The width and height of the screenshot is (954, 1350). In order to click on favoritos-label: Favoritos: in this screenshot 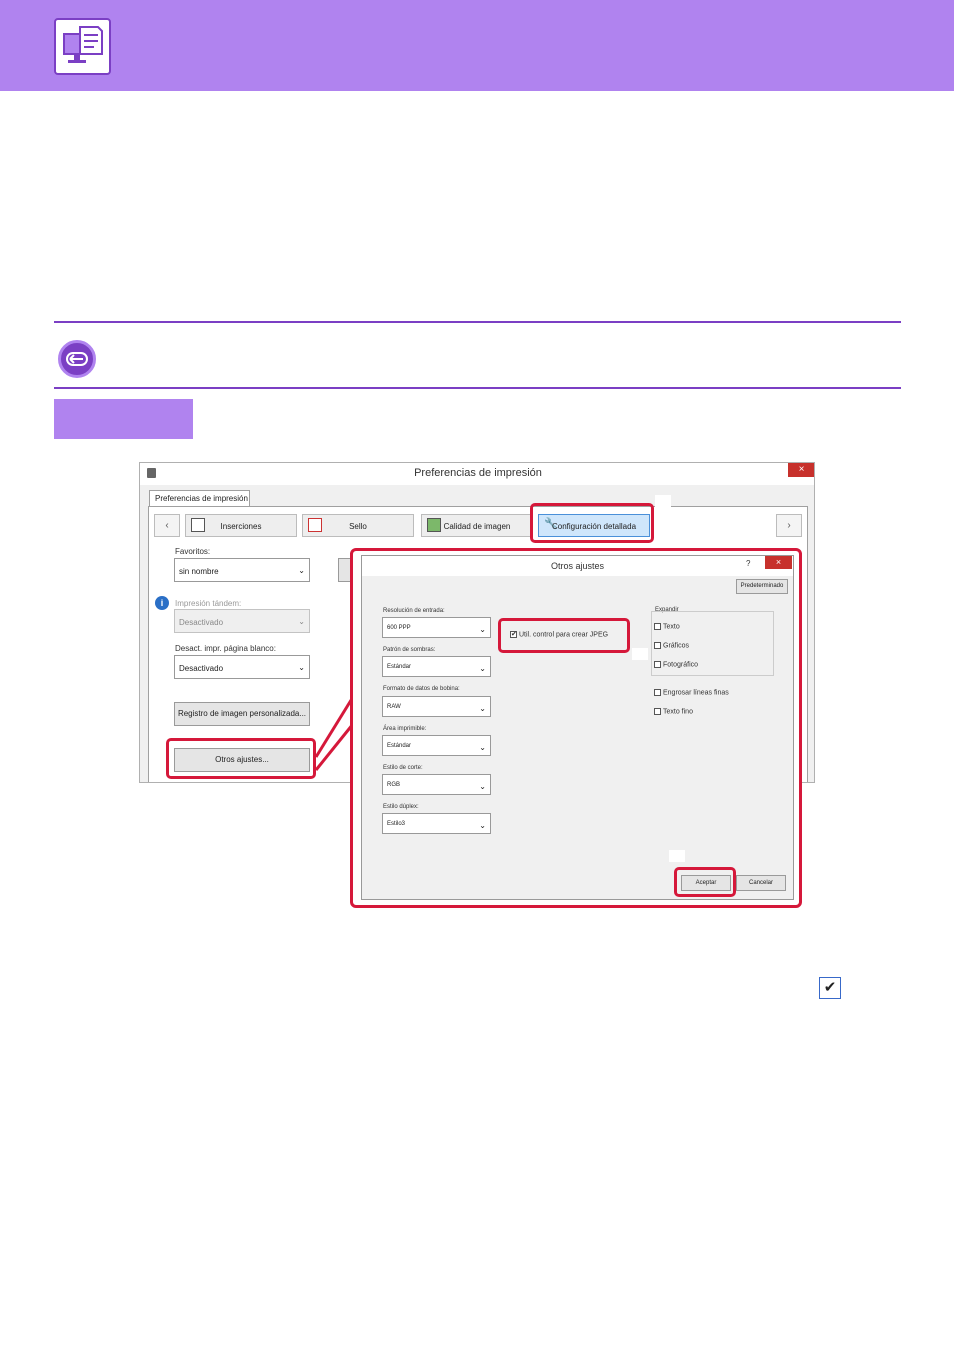, I will do `click(193, 551)`.